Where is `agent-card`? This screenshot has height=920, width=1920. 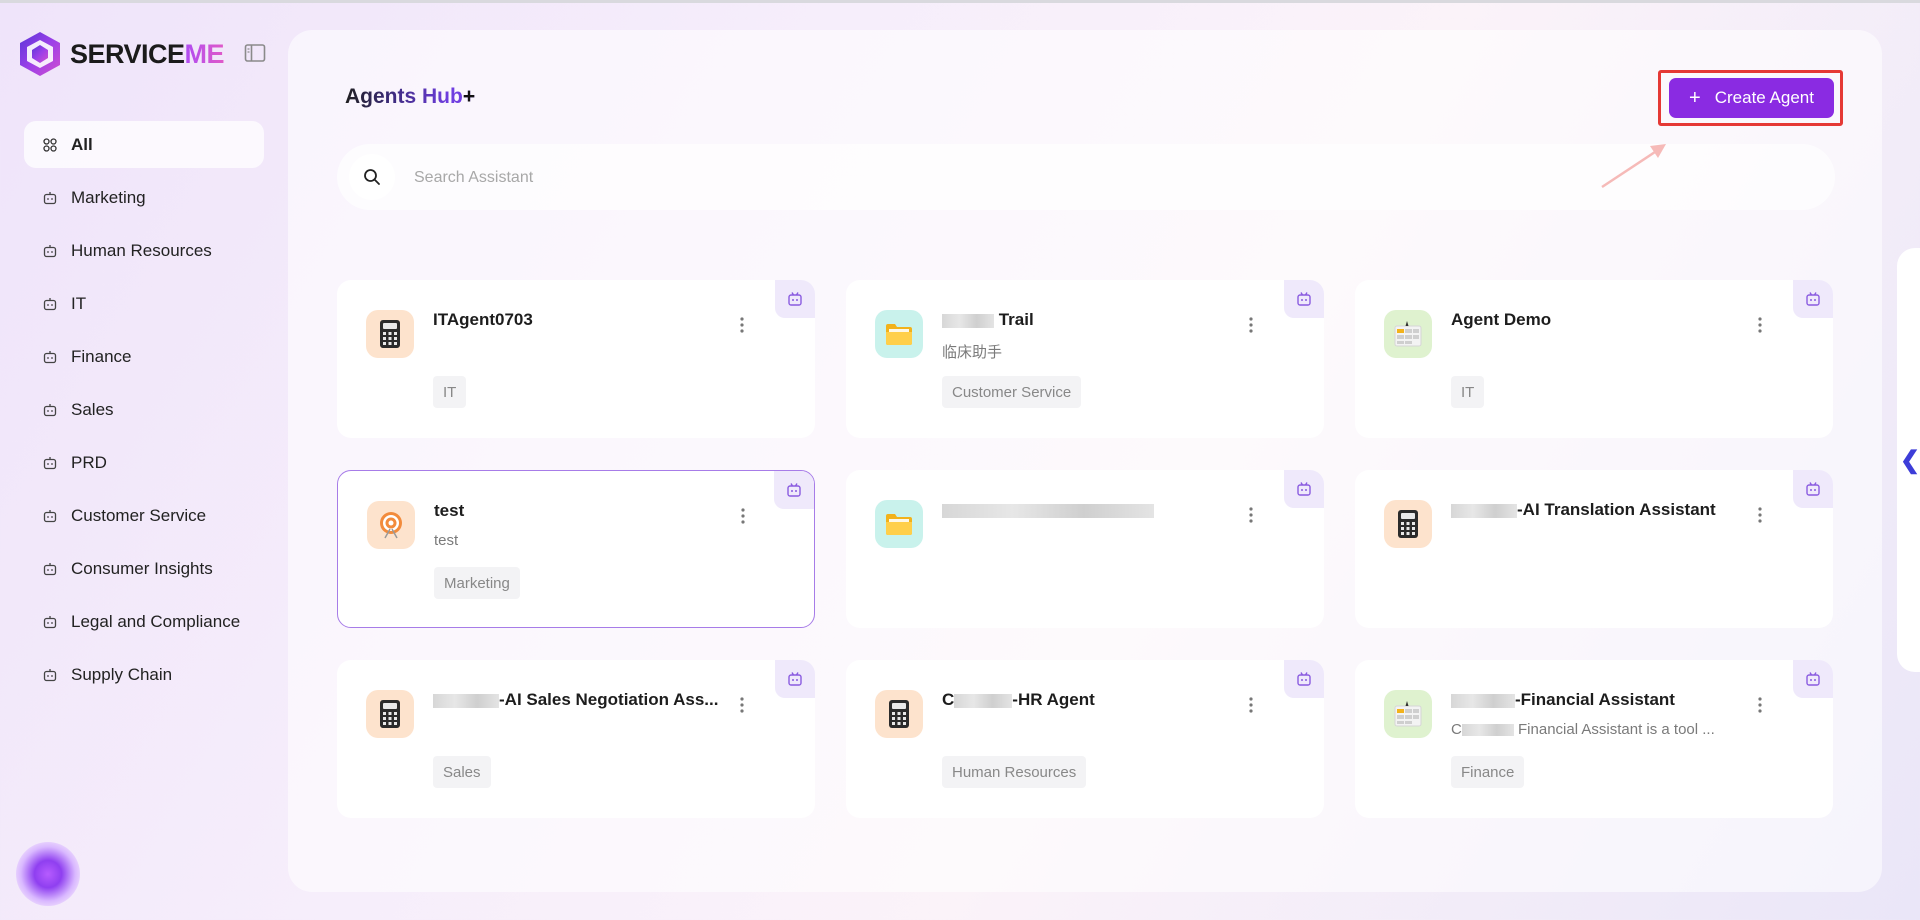 agent-card is located at coordinates (1085, 549).